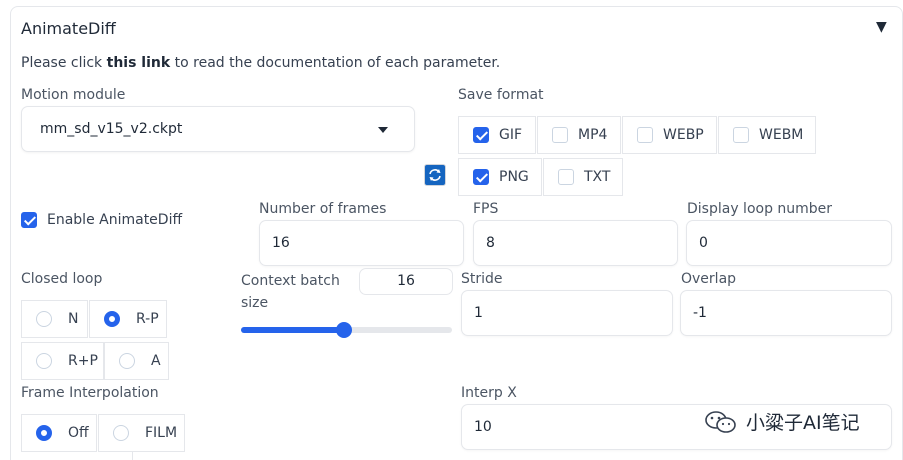 The width and height of the screenshot is (903, 460). What do you see at coordinates (497, 135) in the screenshot?
I see `save-format-gif-checkbox: GIF` at bounding box center [497, 135].